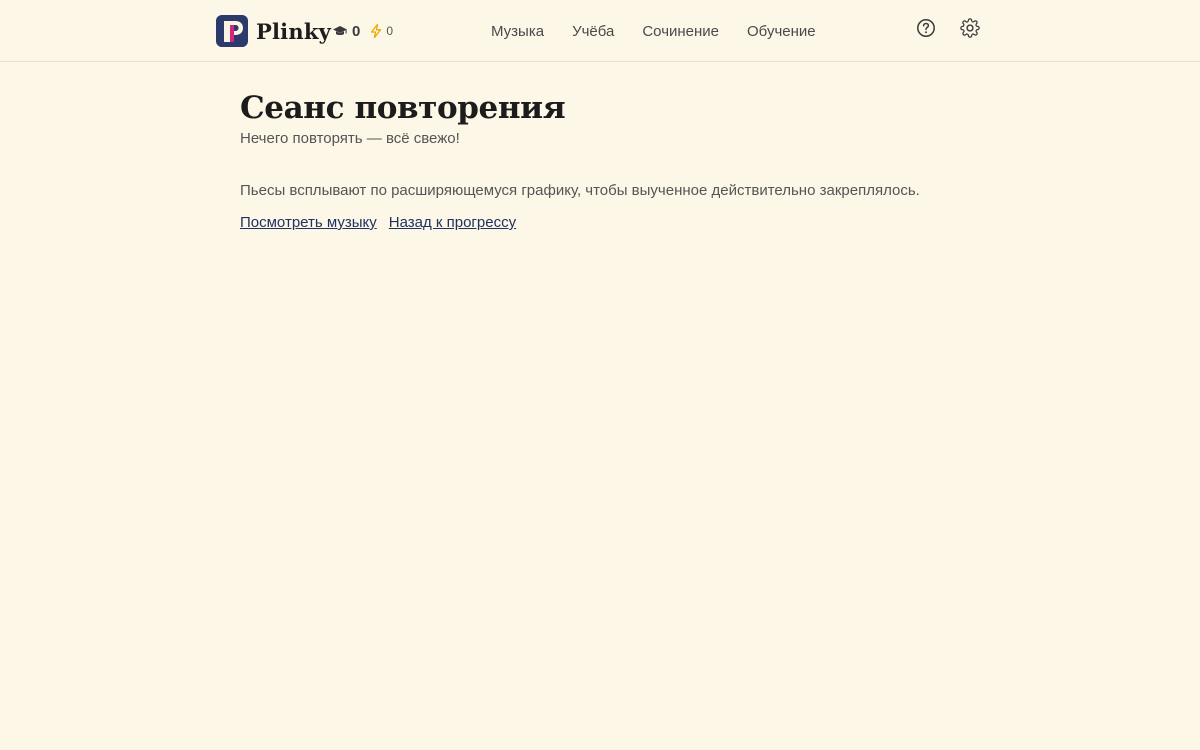 This screenshot has height=750, width=1200. Describe the element at coordinates (232, 31) in the screenshot. I see `plinky-logo-icon` at that location.